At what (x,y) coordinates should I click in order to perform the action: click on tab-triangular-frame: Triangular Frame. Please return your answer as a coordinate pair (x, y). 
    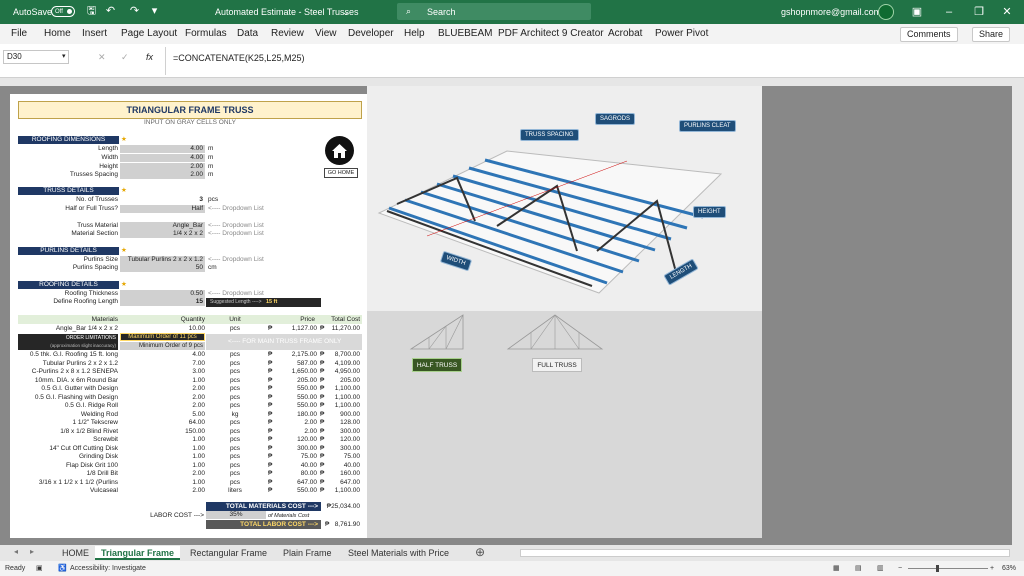
    Looking at the image, I should click on (138, 553).